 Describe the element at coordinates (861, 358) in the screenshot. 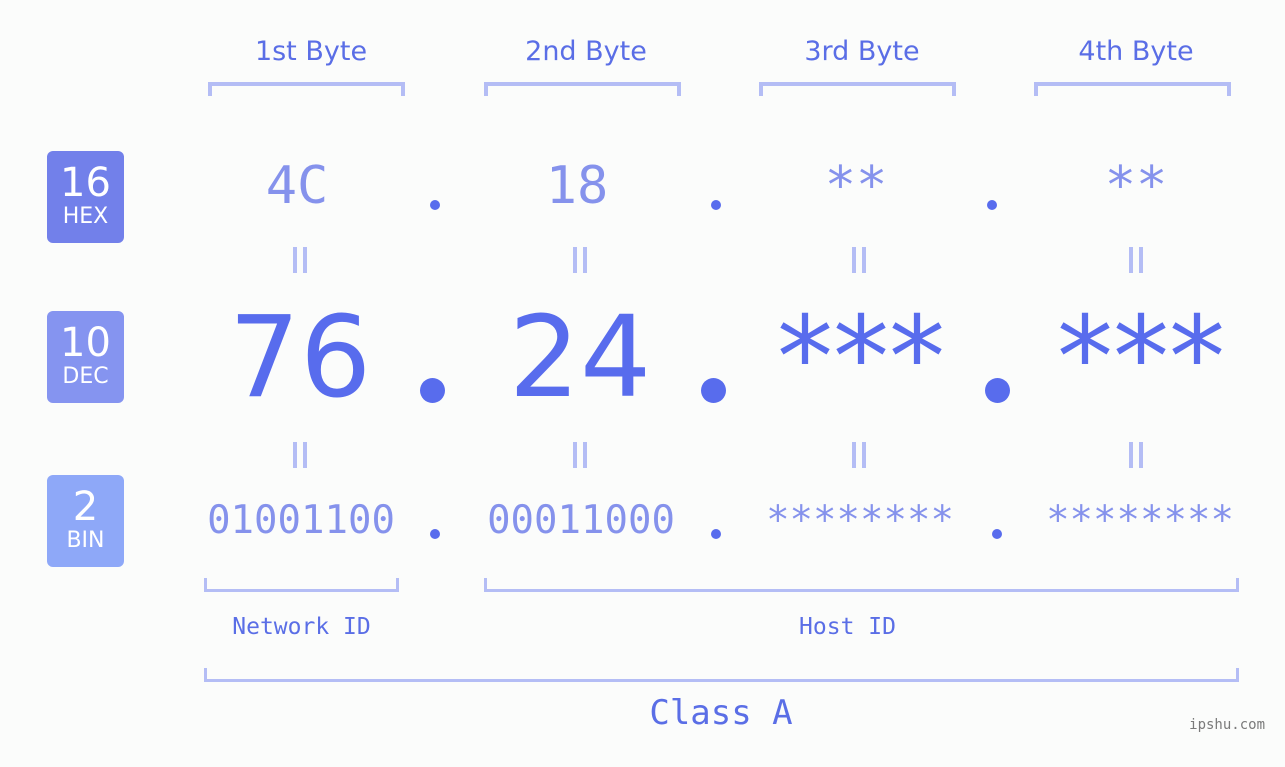

I see `dec-byte-3: ***` at that location.